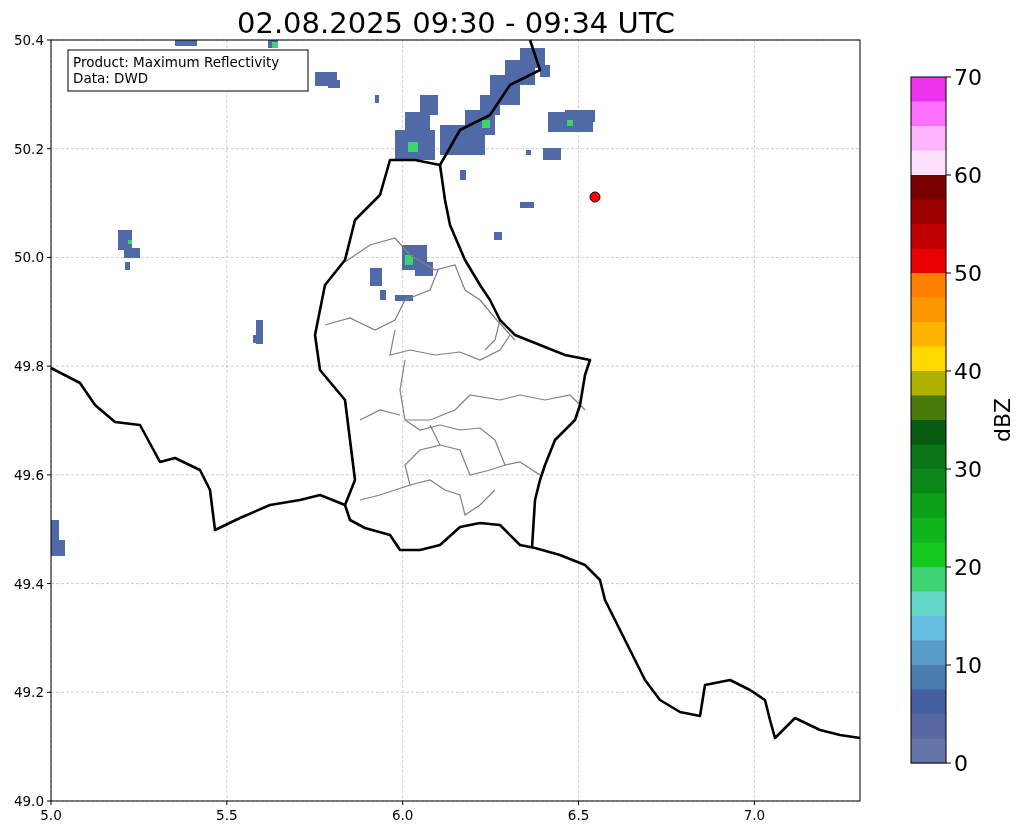 The image size is (1023, 834). I want to click on colorbar-tick-label: 20, so click(968, 567).